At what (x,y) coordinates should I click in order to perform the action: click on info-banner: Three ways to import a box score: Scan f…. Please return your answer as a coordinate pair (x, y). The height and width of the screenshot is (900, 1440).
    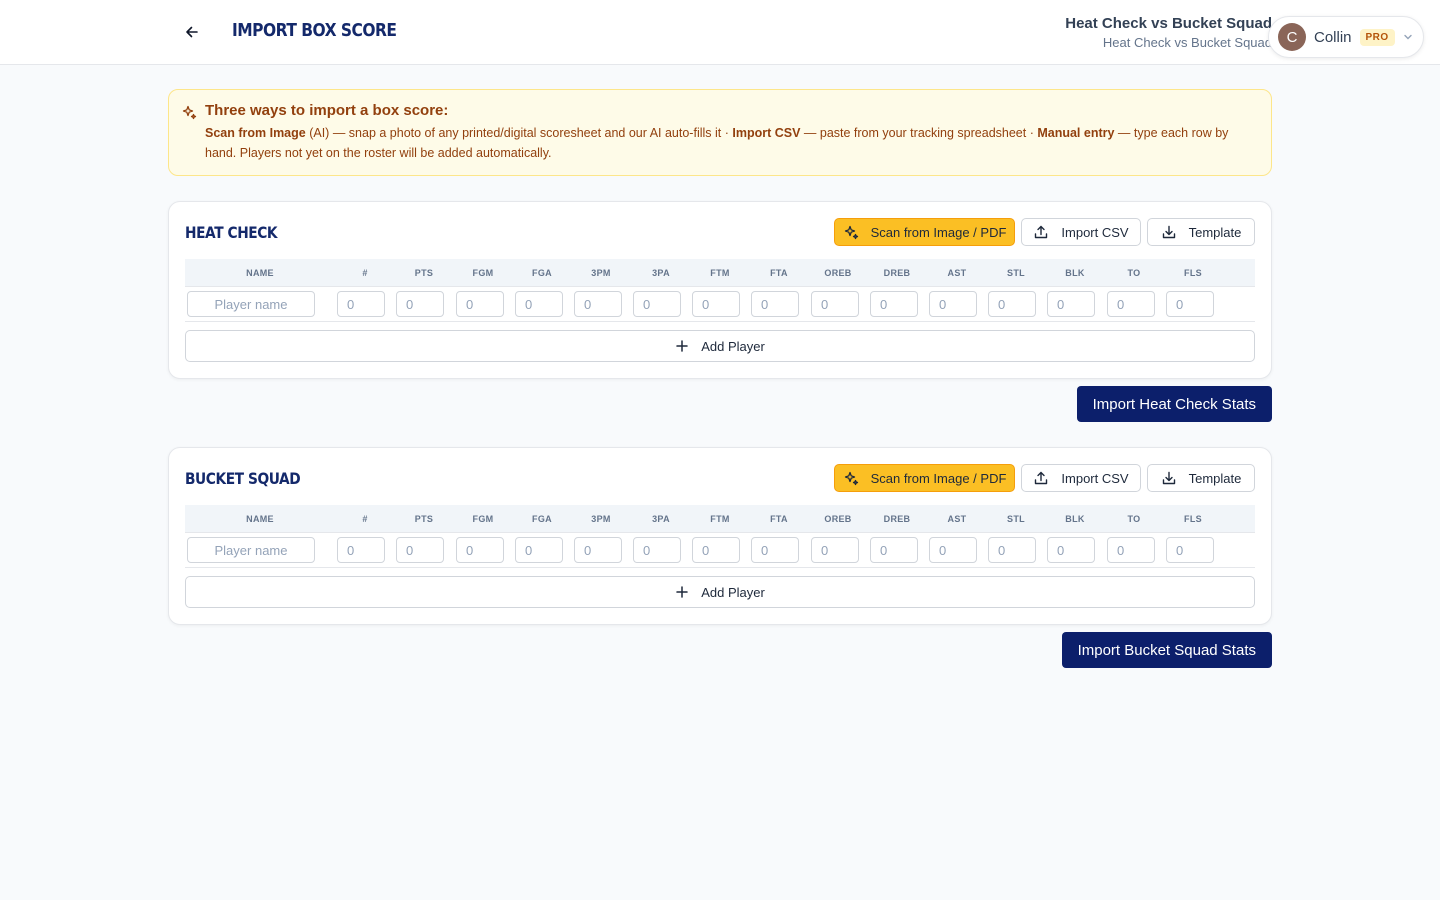
    Looking at the image, I should click on (720, 132).